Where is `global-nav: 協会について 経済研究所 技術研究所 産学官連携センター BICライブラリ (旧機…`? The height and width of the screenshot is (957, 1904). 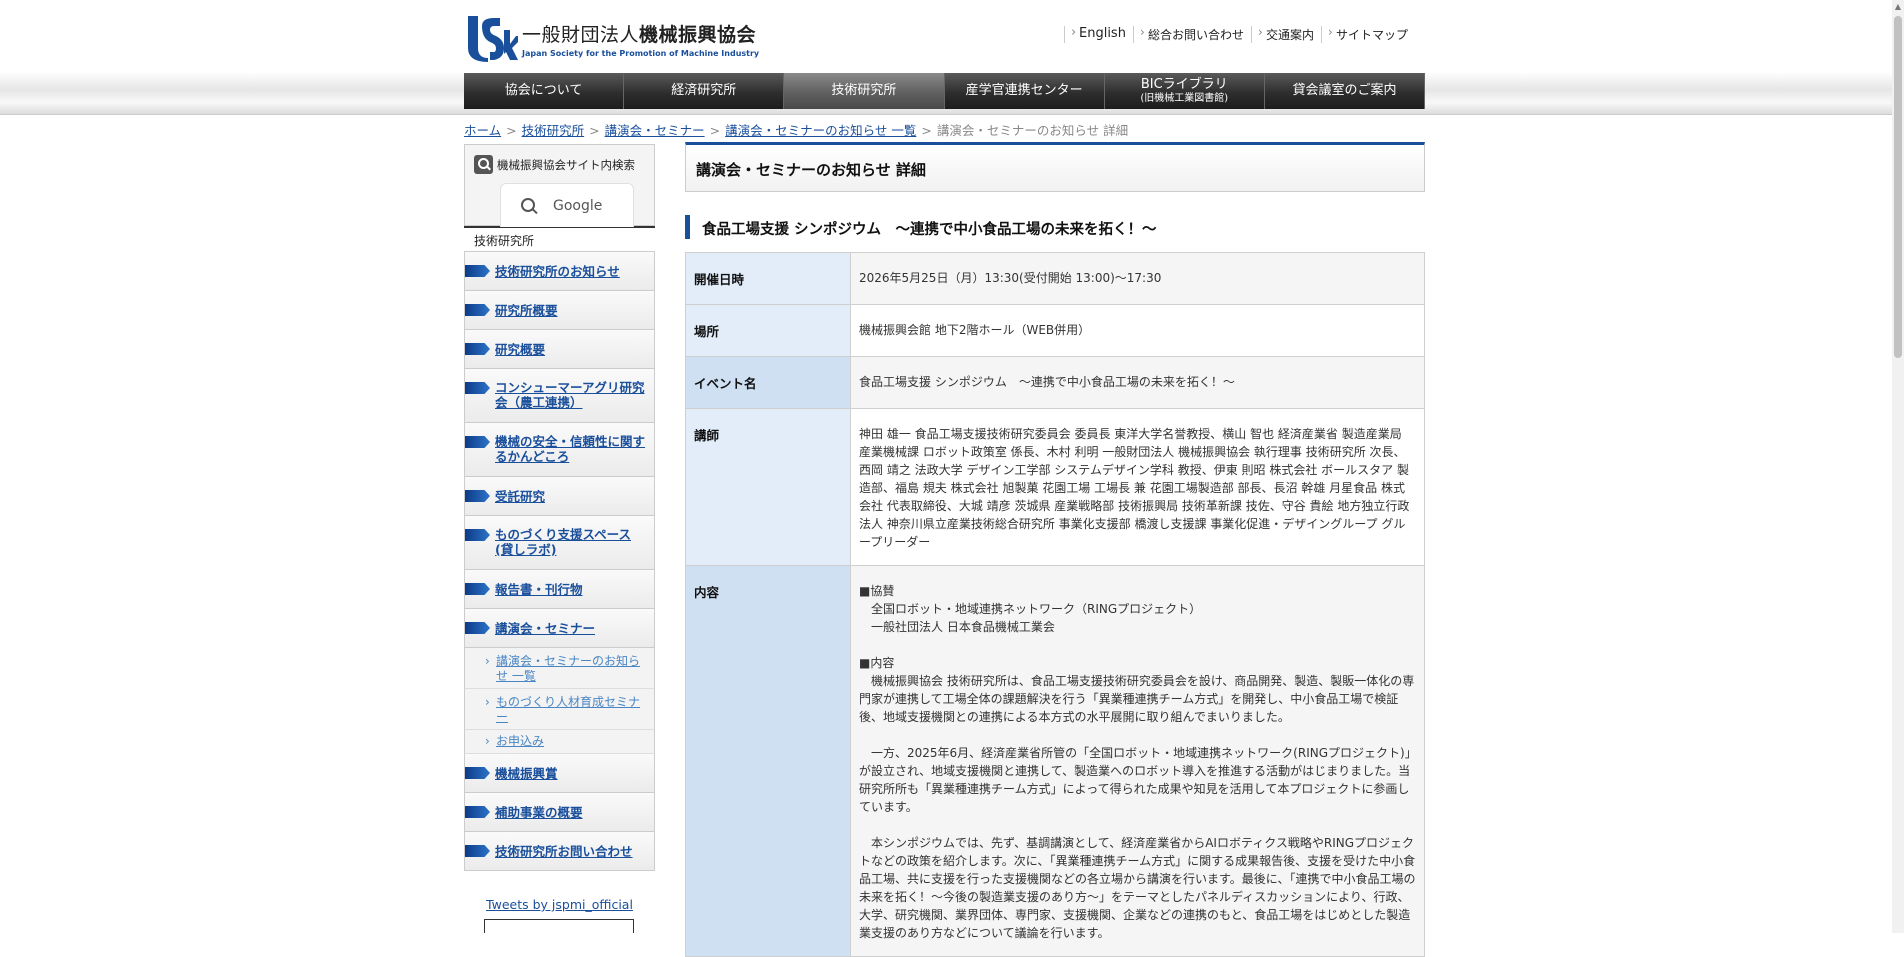
global-nav: 協会について 経済研究所 技術研究所 産学官連携センター BICライブラリ (旧機… is located at coordinates (945, 91).